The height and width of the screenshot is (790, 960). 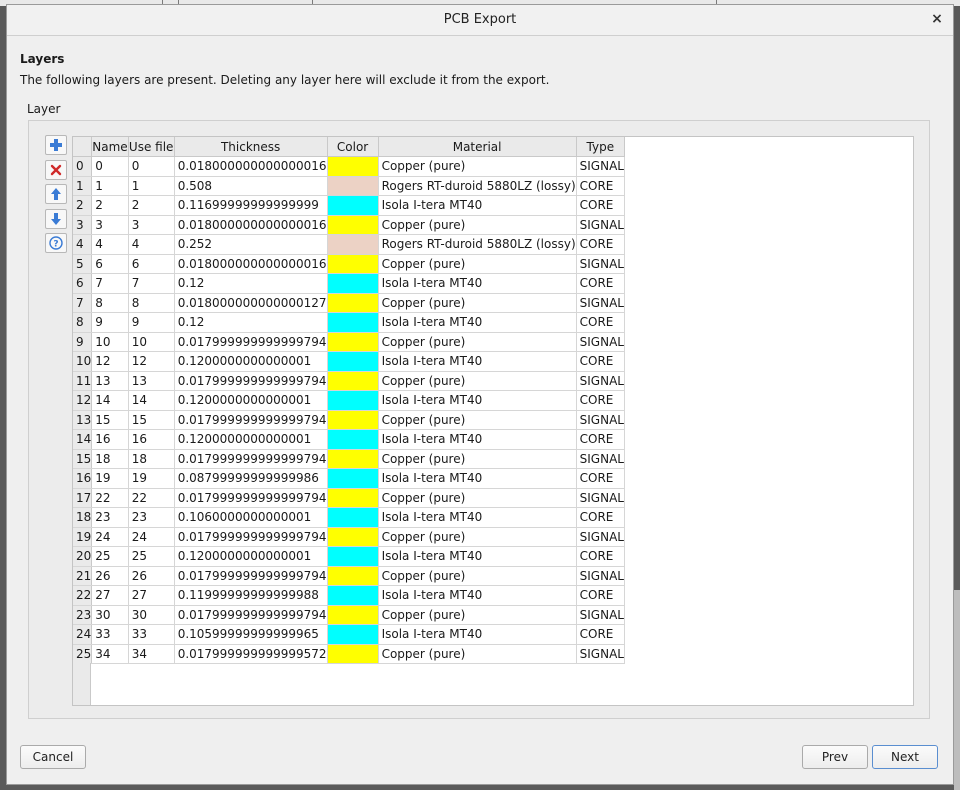 What do you see at coordinates (151, 595) in the screenshot?
I see `cell-use-file: 27` at bounding box center [151, 595].